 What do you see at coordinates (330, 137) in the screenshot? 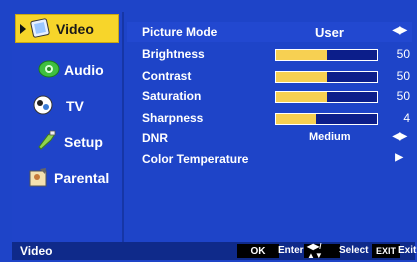
I see `dnr-value: Medium` at bounding box center [330, 137].